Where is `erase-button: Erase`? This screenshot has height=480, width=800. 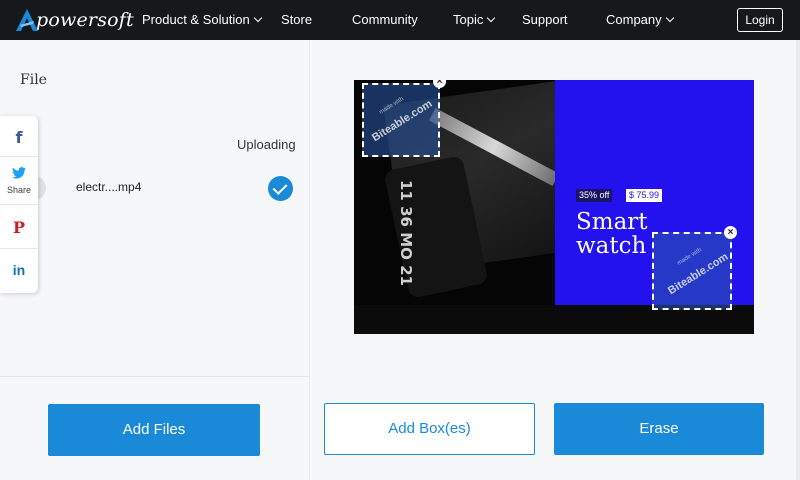
erase-button: Erase is located at coordinates (659, 429).